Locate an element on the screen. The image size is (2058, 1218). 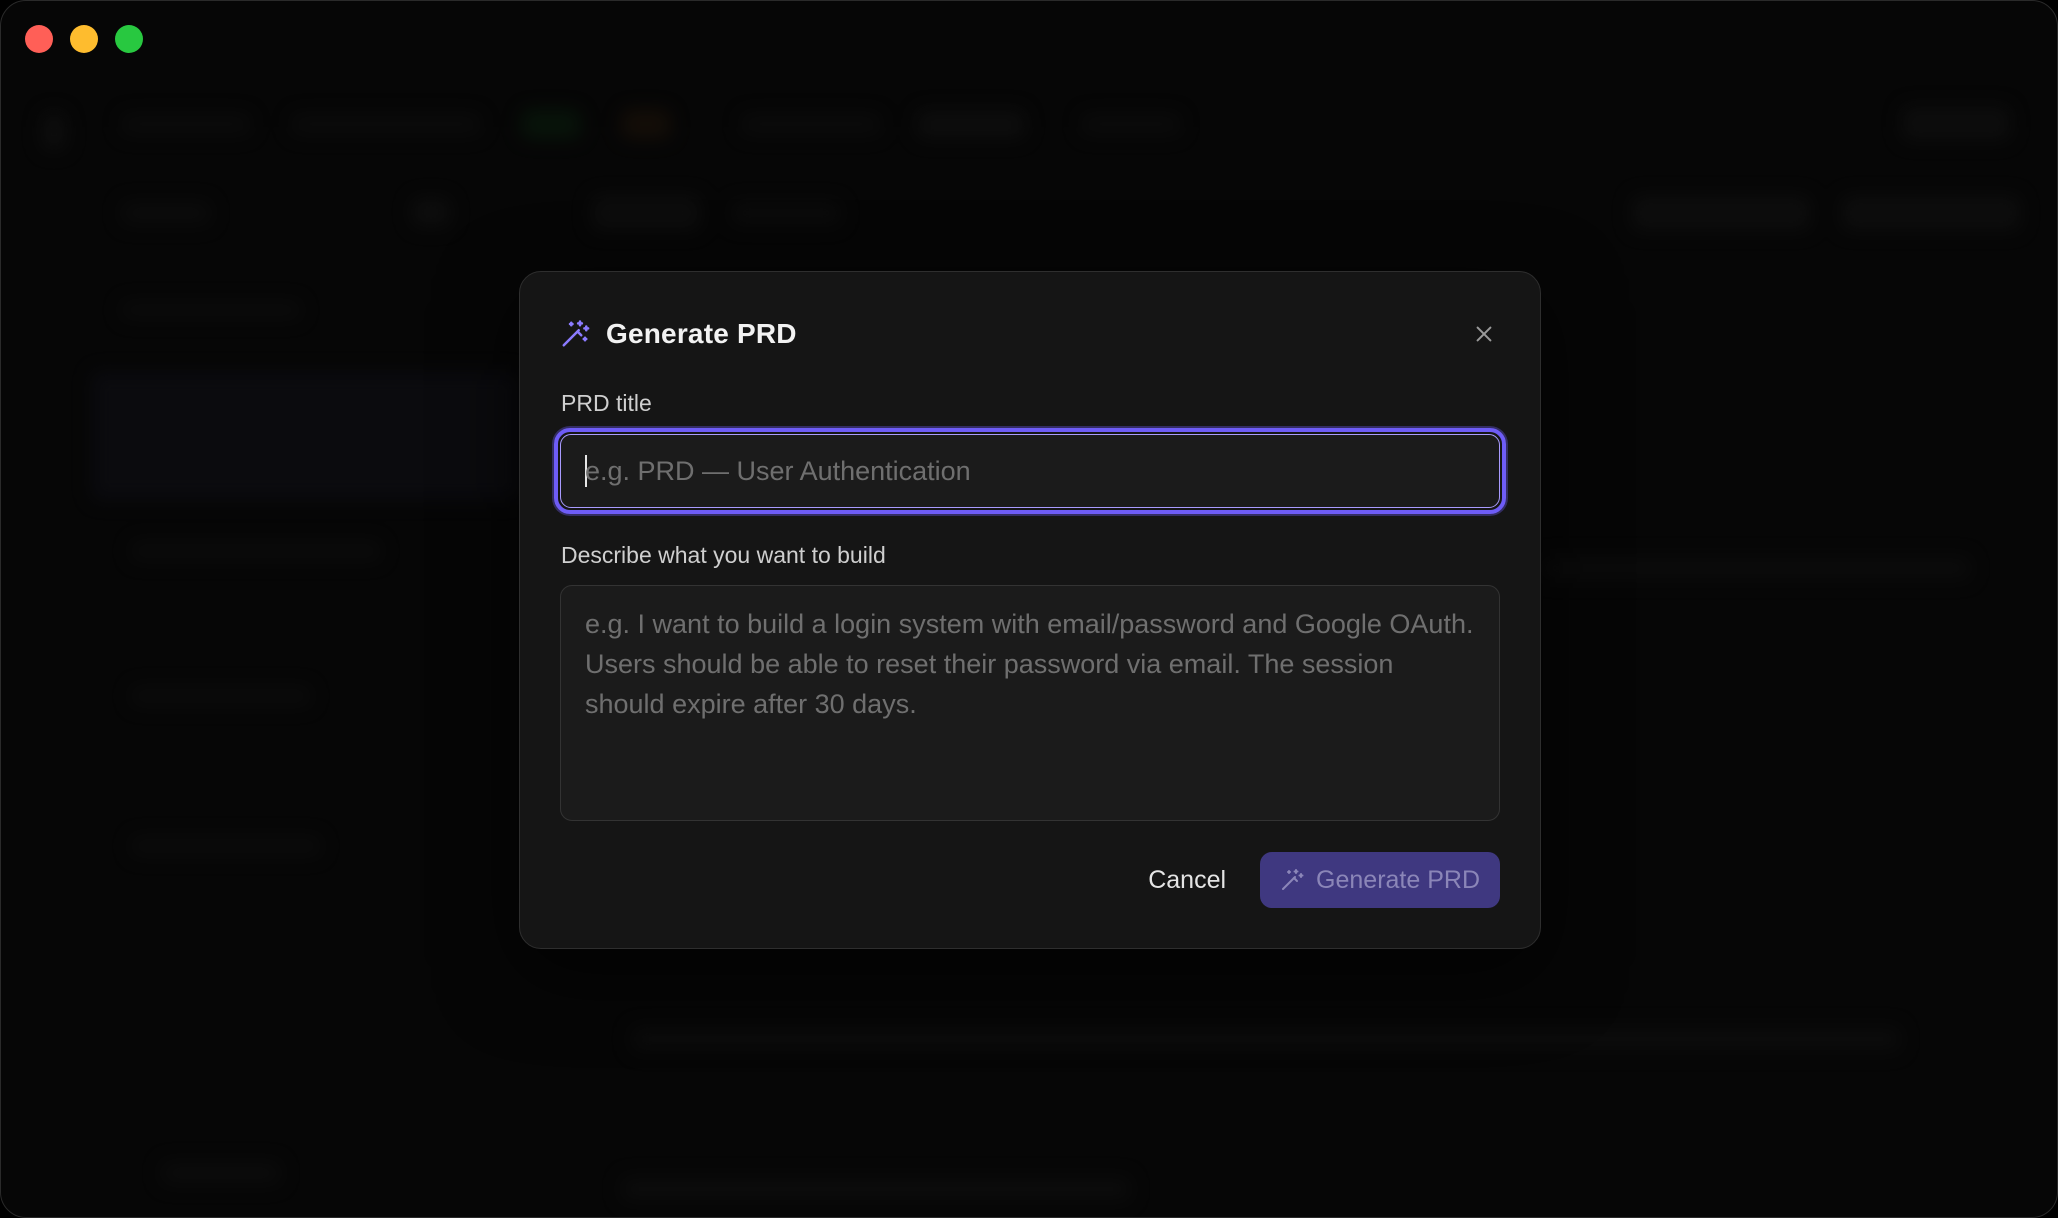
generate-prd-button: Generate PRD is located at coordinates (1380, 880).